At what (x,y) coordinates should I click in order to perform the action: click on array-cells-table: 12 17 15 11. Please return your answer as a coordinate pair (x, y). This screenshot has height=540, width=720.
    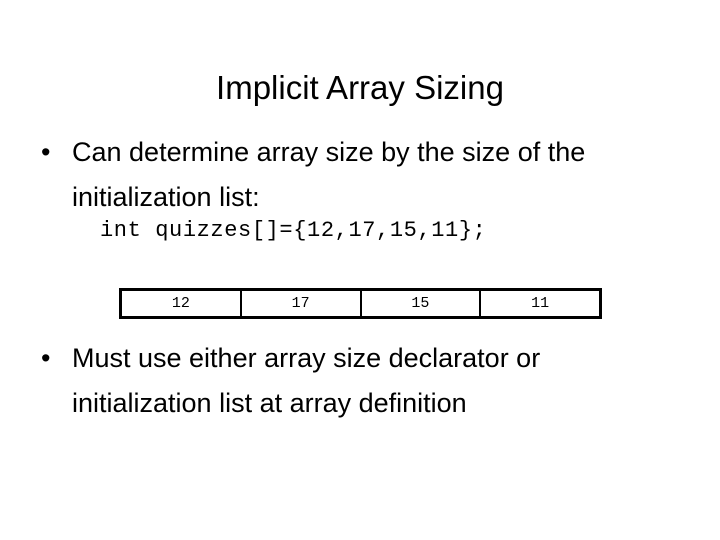
    Looking at the image, I should click on (360, 303).